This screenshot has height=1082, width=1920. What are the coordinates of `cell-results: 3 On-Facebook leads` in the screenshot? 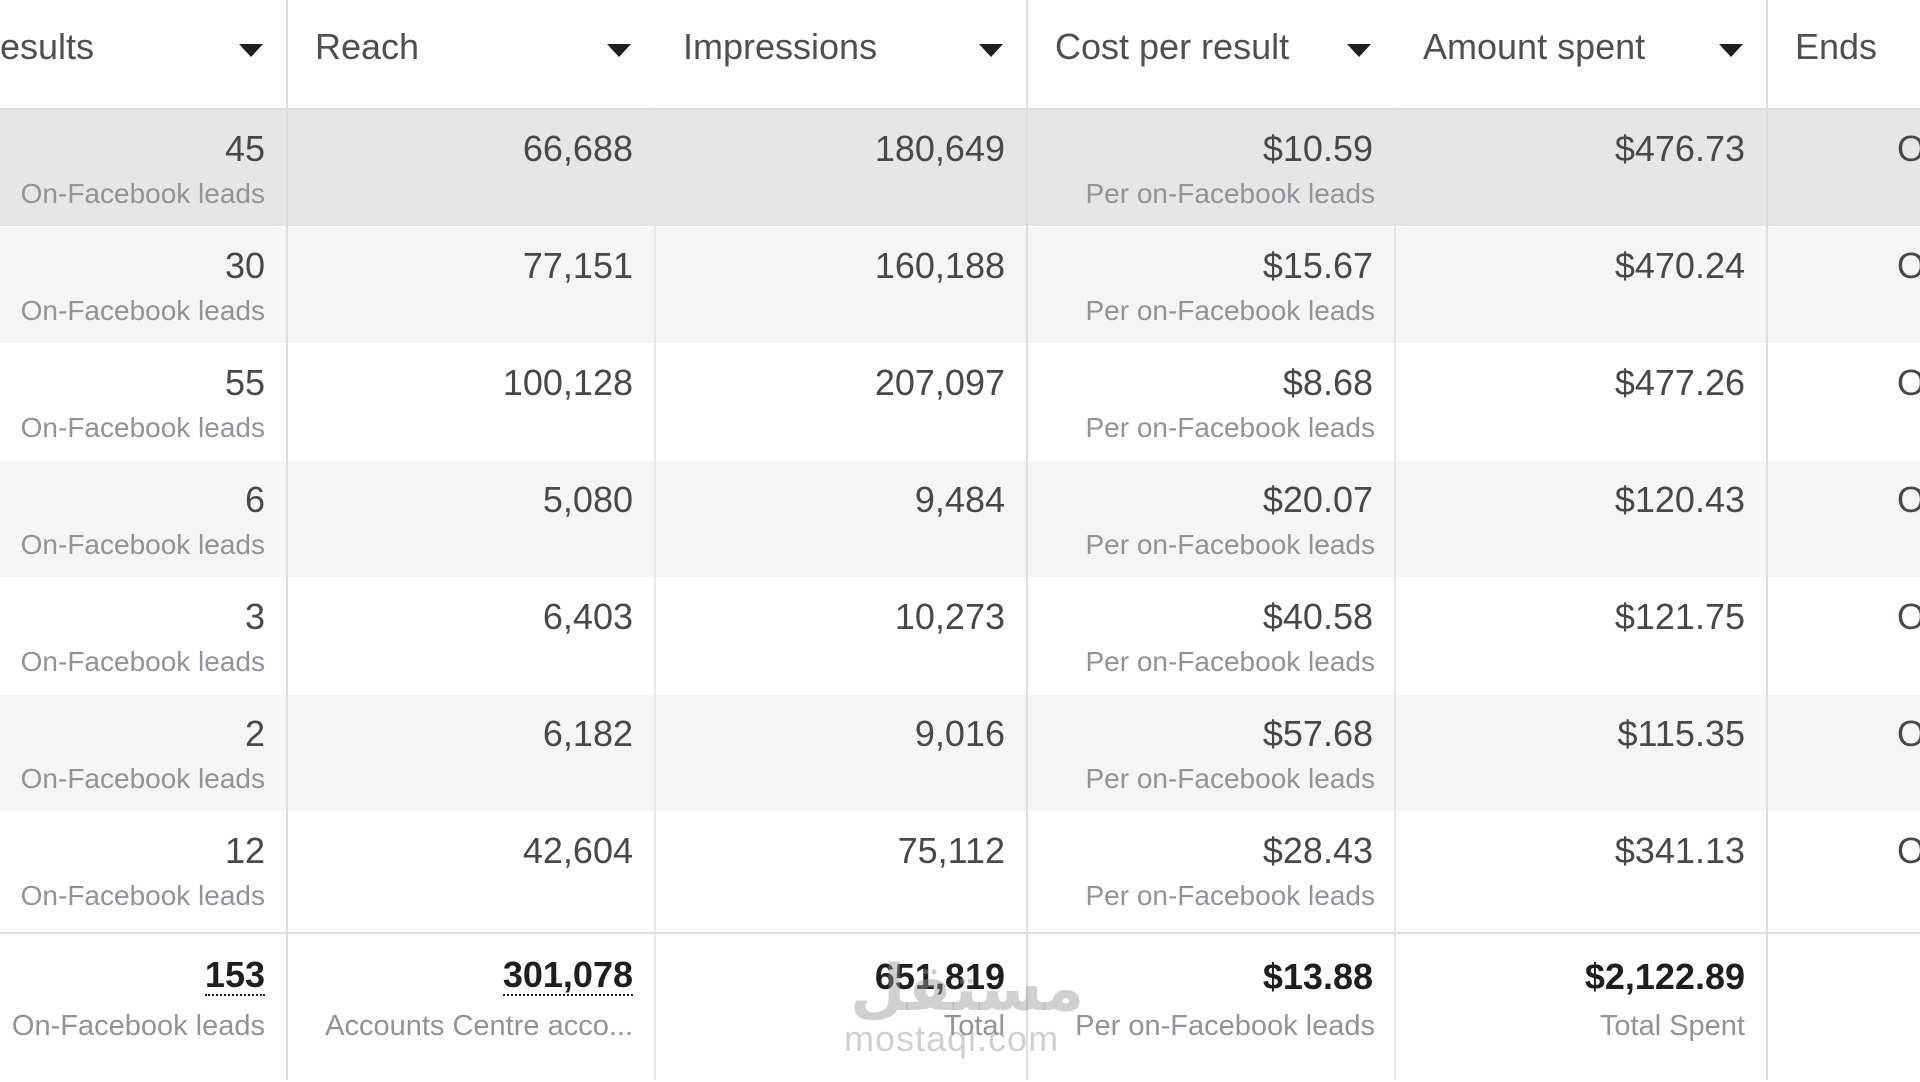 It's located at (143, 636).